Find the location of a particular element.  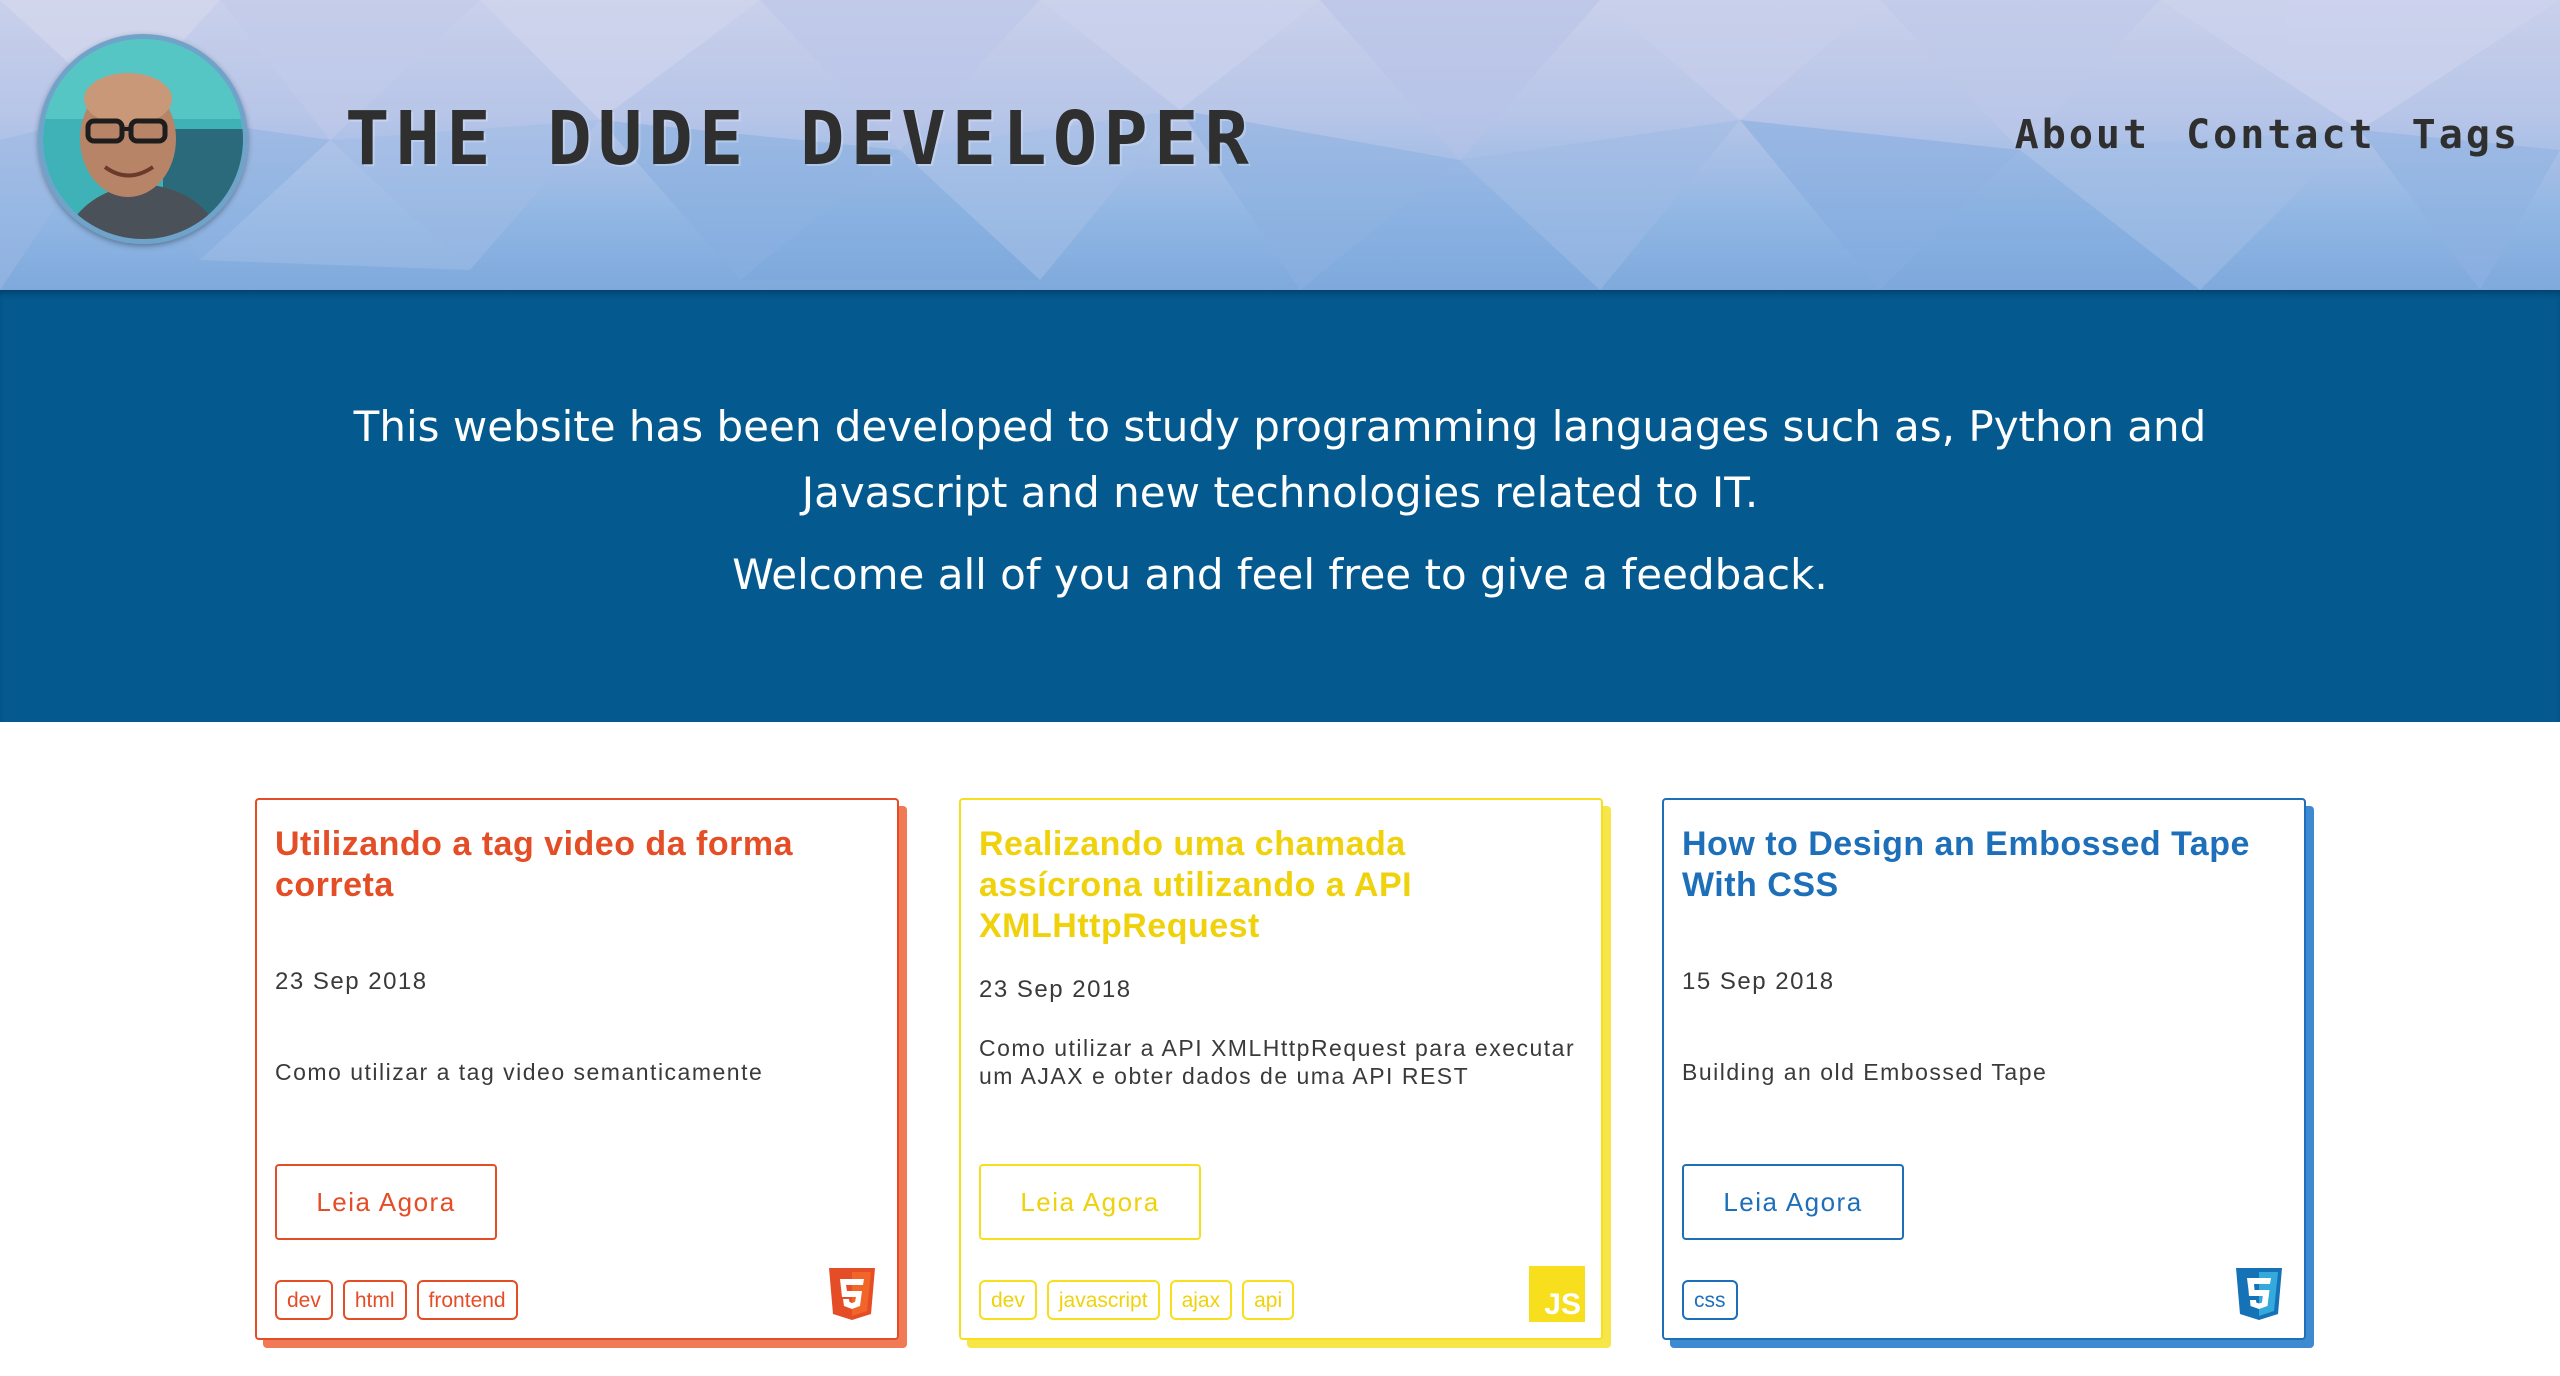

nav-tags-link: Tags is located at coordinates (2466, 135).